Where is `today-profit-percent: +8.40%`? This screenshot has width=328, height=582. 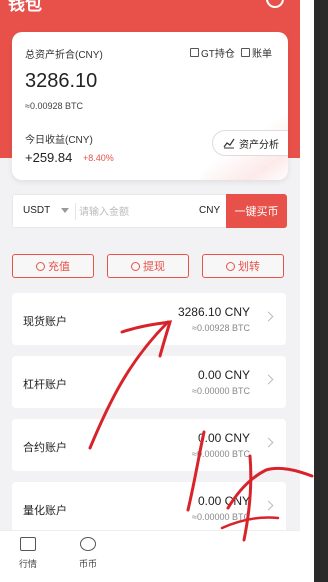 today-profit-percent: +8.40% is located at coordinates (98, 158).